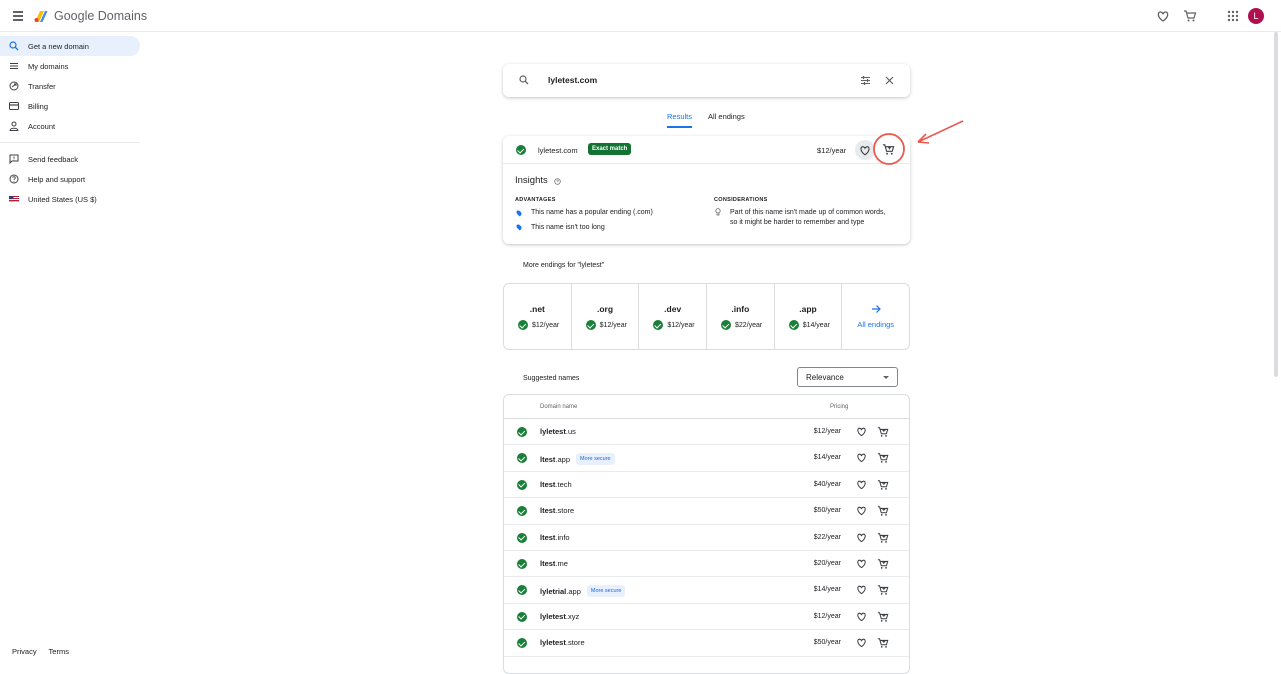 The width and height of the screenshot is (1281, 674). Describe the element at coordinates (706, 485) in the screenshot. I see `table-row: ltest .tech $40/year` at that location.